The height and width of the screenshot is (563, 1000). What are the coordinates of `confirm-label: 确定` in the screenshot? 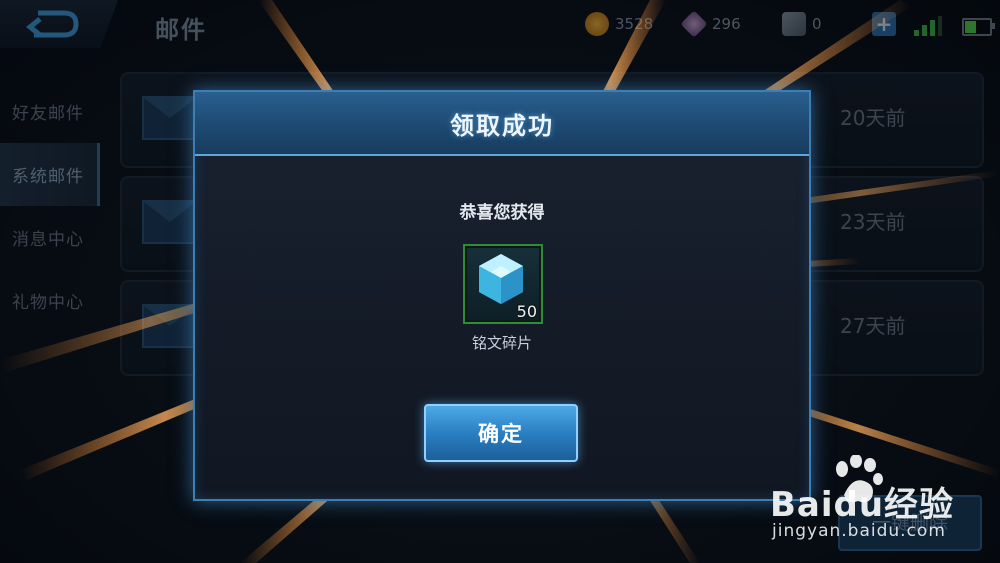 It's located at (501, 434).